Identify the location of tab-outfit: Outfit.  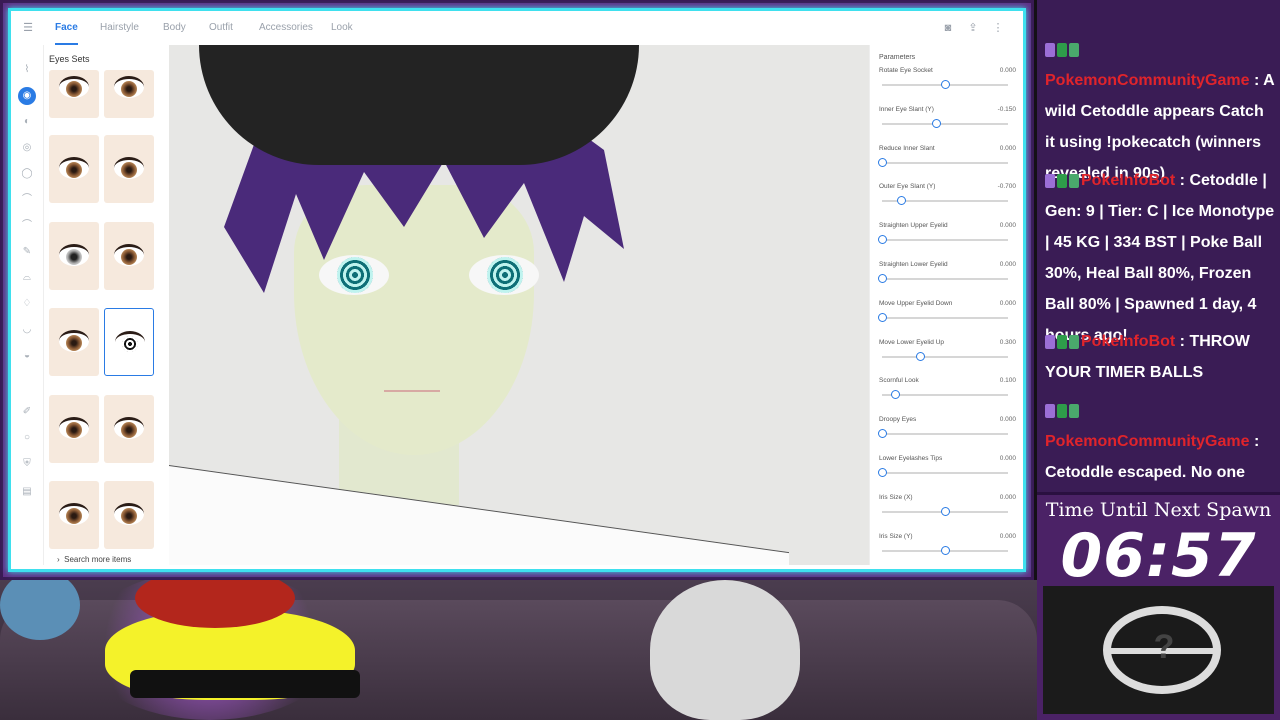
(221, 28).